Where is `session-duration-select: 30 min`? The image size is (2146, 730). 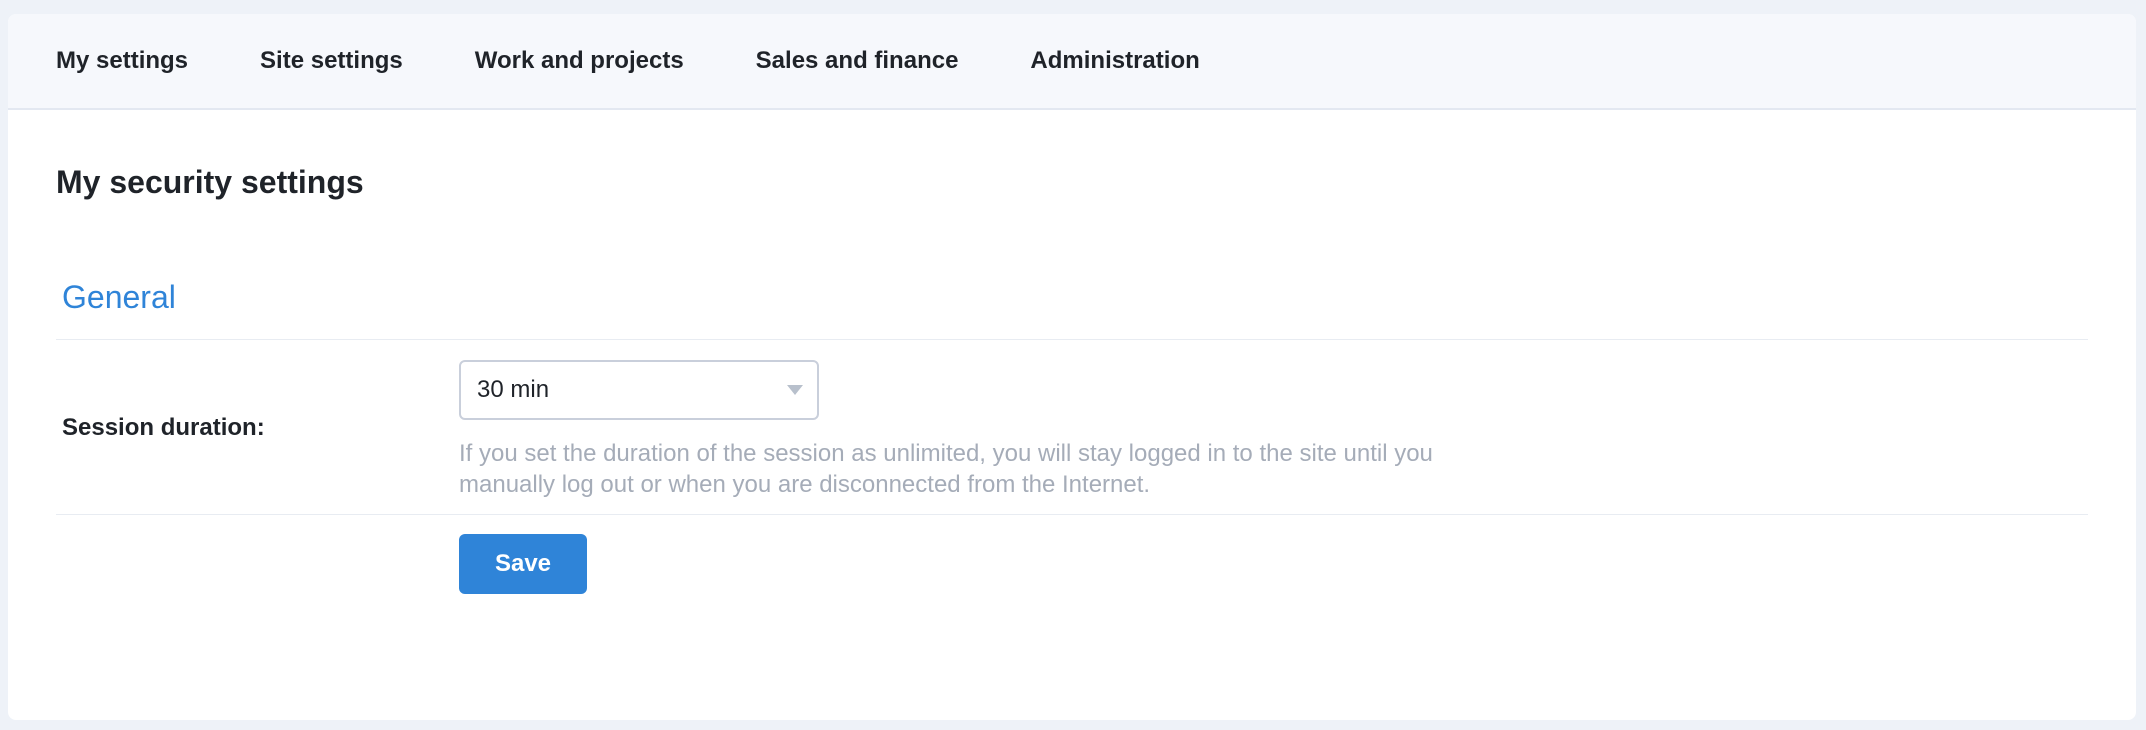
session-duration-select: 30 min is located at coordinates (639, 390).